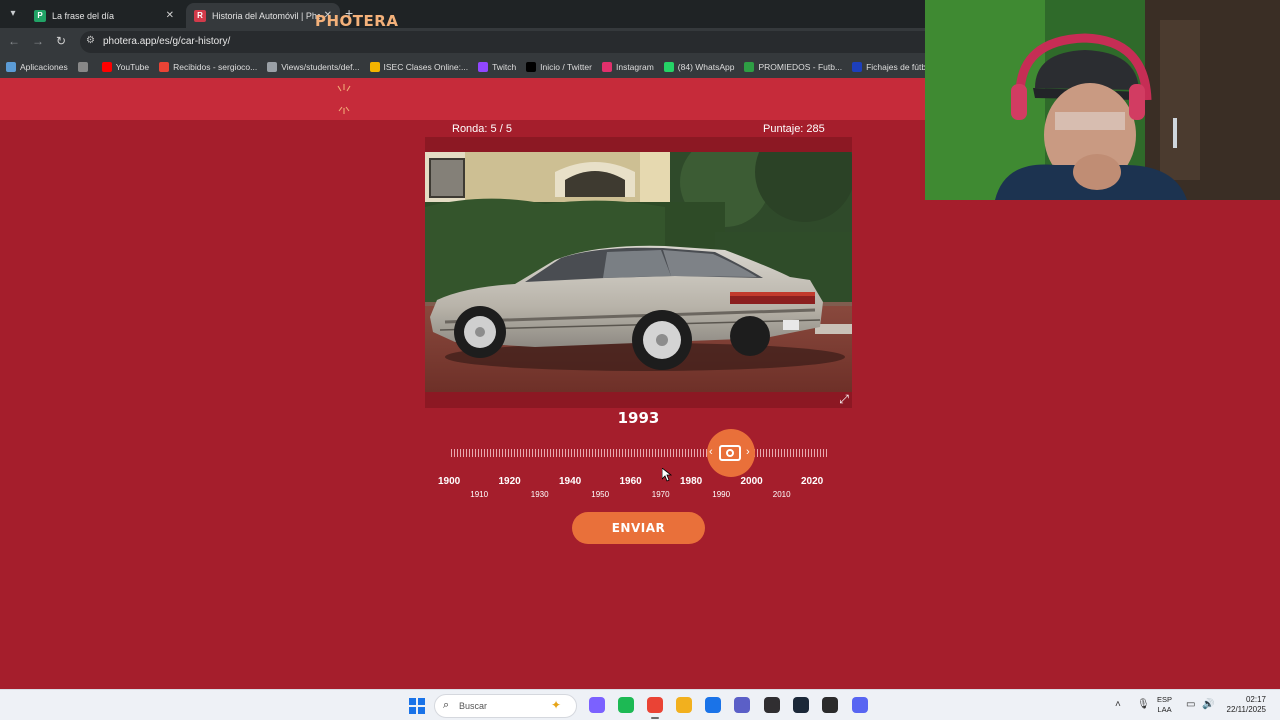 The width and height of the screenshot is (1280, 720). I want to click on forward-icon: →, so click(38, 41).